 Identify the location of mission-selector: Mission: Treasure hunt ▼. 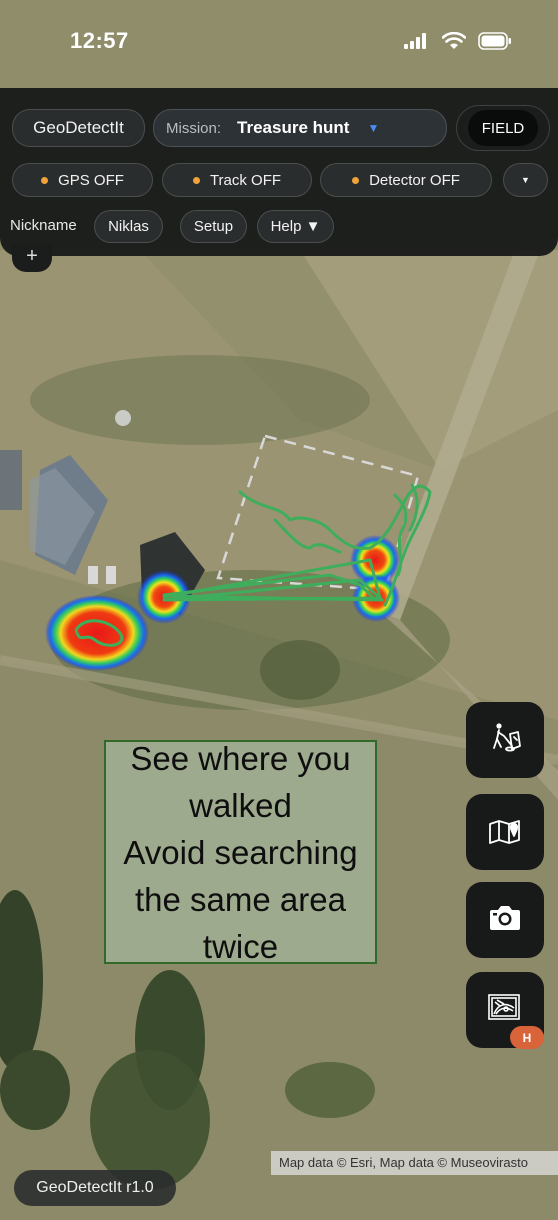
(300, 128).